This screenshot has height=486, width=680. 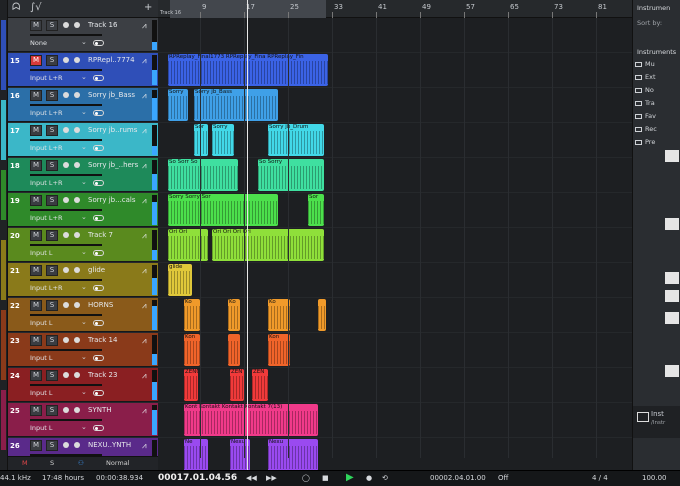 I want to click on audio-clip: Nexu, so click(x=293, y=454).